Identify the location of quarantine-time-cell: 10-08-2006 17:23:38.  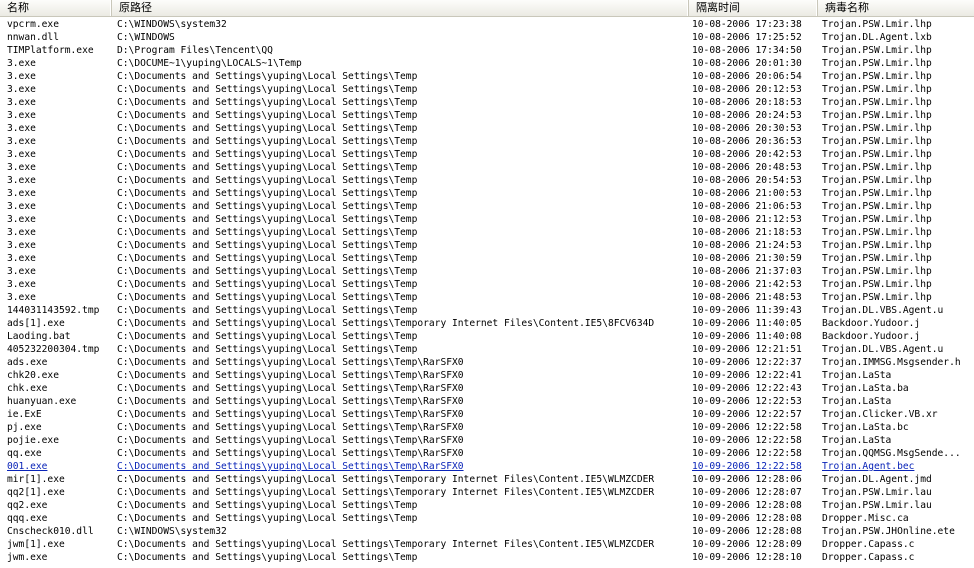
(747, 24).